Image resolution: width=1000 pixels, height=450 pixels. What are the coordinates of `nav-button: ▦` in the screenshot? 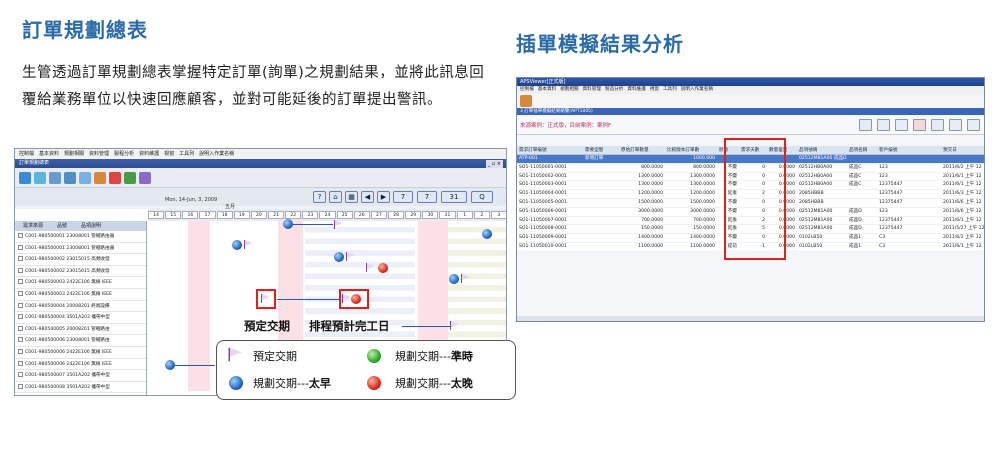 It's located at (351, 197).